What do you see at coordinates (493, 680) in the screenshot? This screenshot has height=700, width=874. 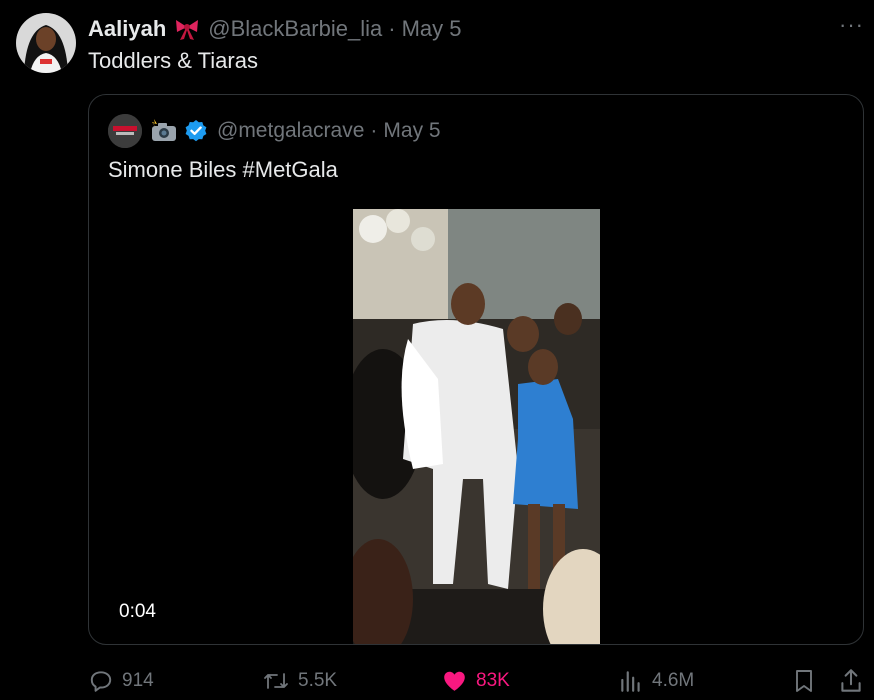 I see `like-count: 83K` at bounding box center [493, 680].